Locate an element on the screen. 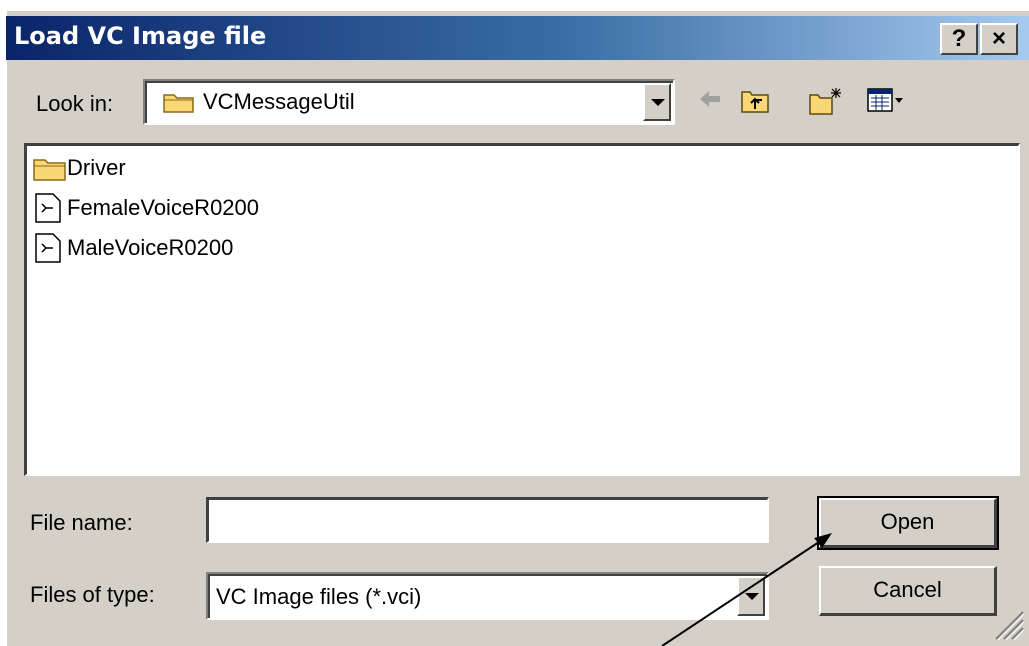 This screenshot has width=1029, height=646. file-type-combo: VC Image files (*.vci) is located at coordinates (487, 596).